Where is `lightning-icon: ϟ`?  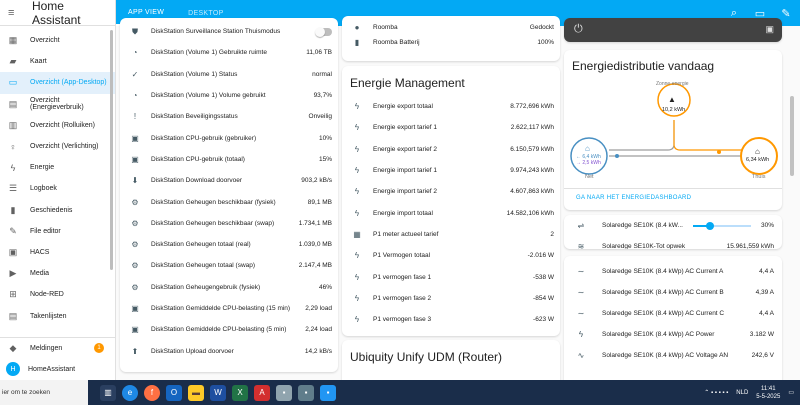 lightning-icon: ϟ is located at coordinates (357, 213).